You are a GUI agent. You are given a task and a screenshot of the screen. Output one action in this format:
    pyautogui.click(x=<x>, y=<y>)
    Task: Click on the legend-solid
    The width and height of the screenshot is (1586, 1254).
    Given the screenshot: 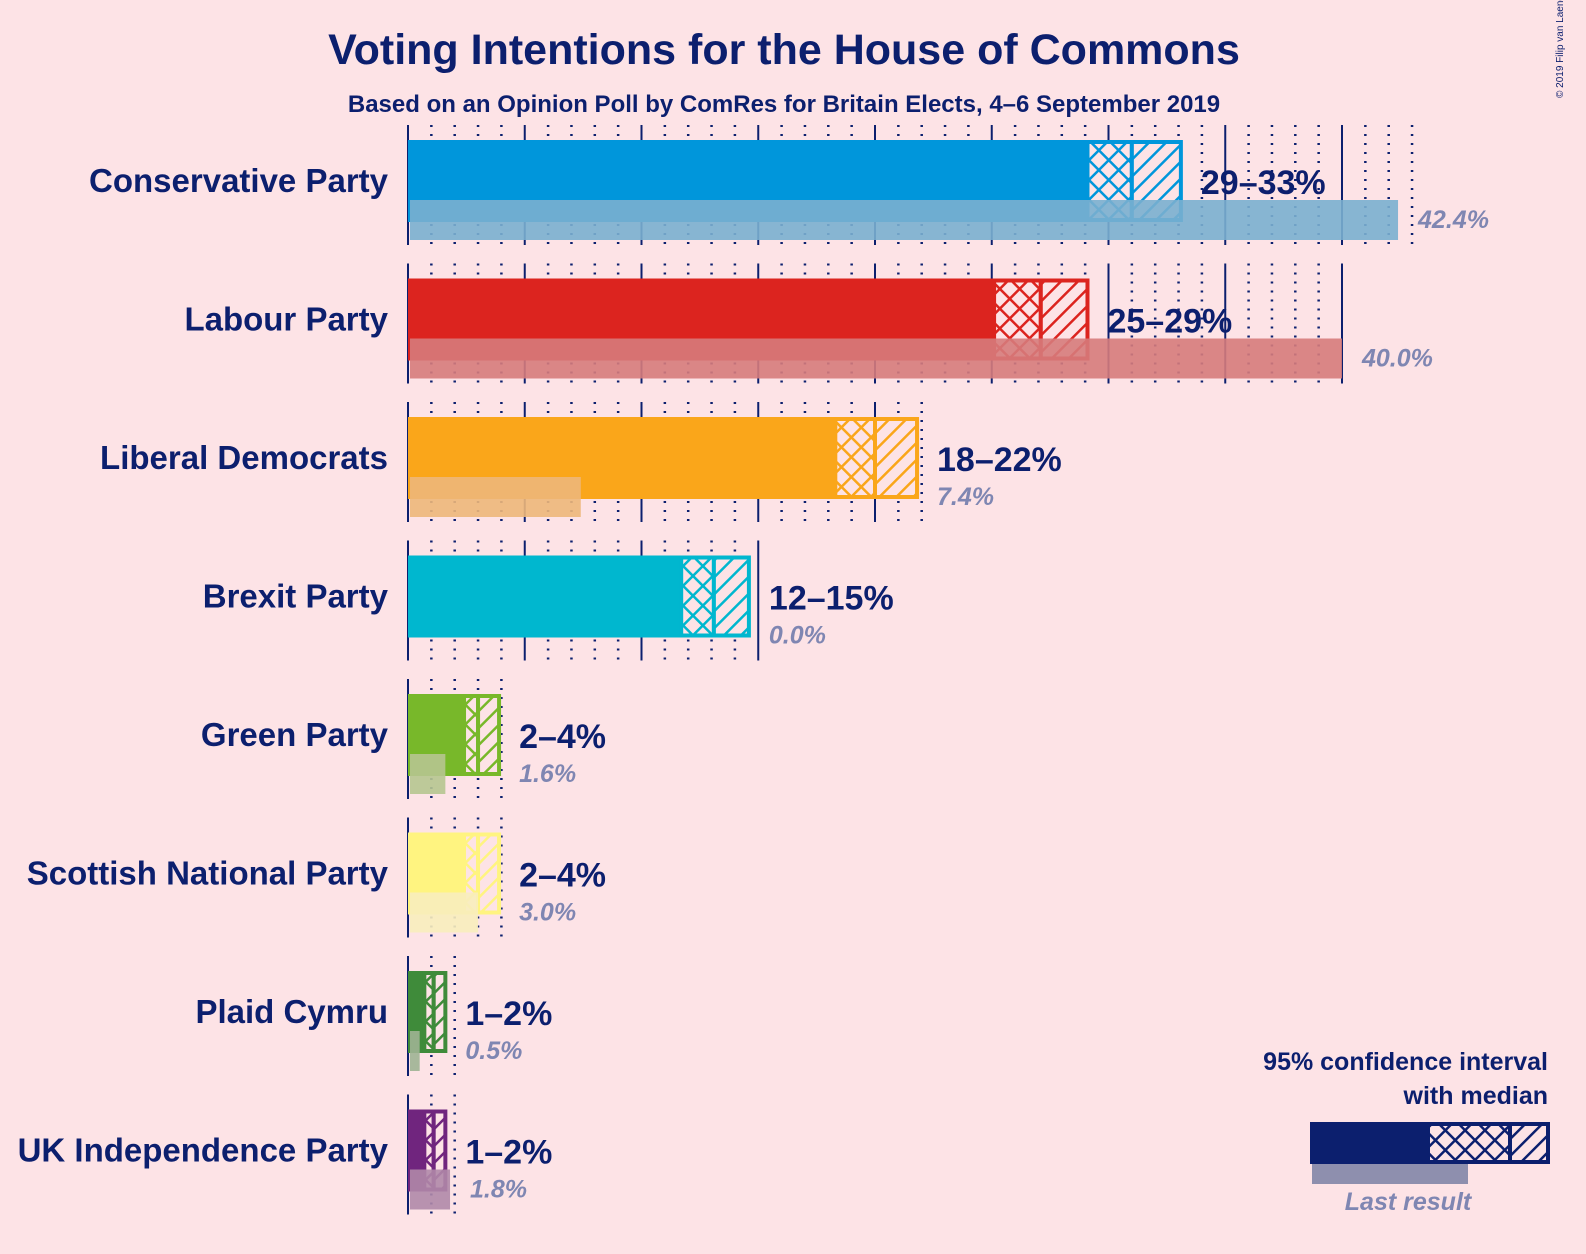 What is the action you would take?
    pyautogui.click(x=1369, y=1143)
    